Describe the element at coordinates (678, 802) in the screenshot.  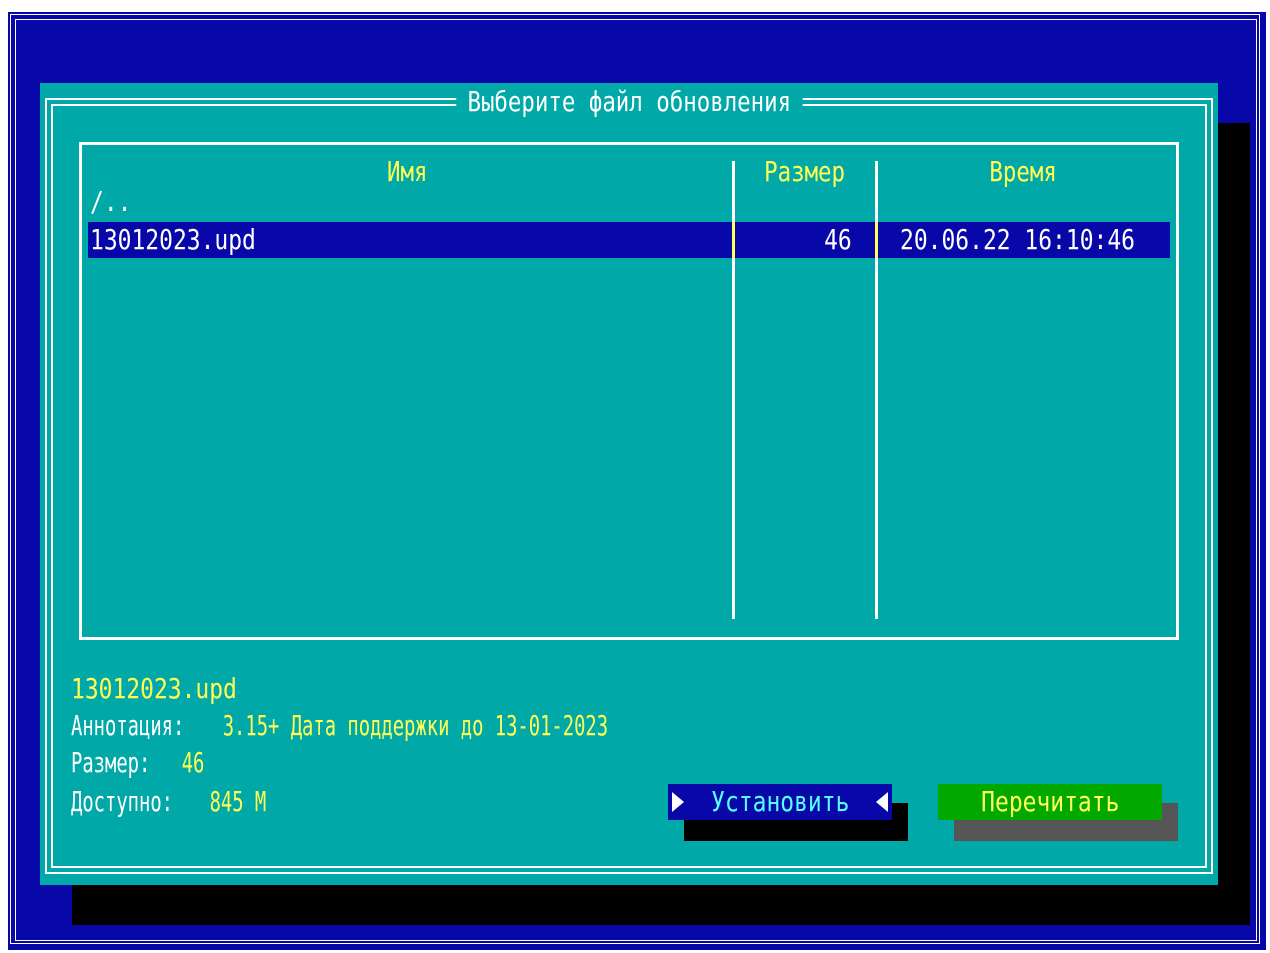
I see `arrow-right-icon` at that location.